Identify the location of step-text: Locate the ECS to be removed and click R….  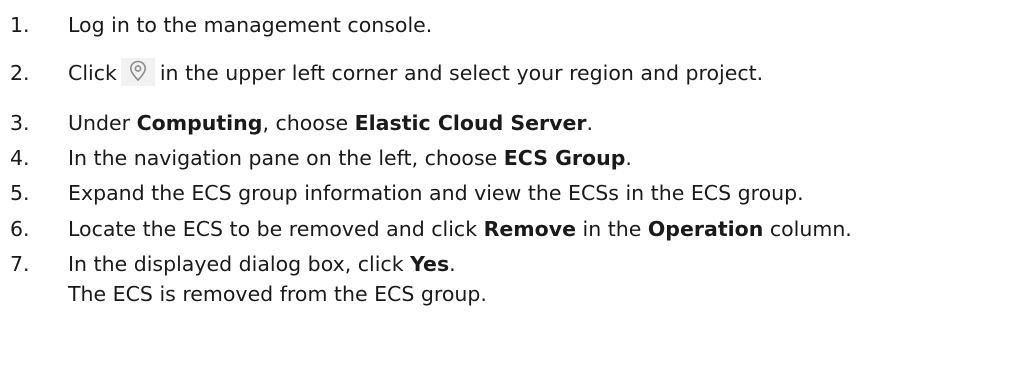
(460, 229).